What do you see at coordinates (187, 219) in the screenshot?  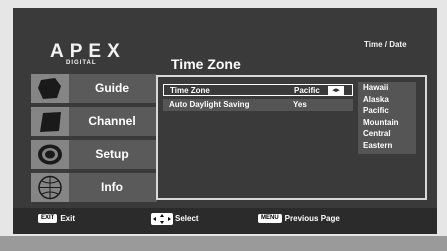 I see `select-label: Select` at bounding box center [187, 219].